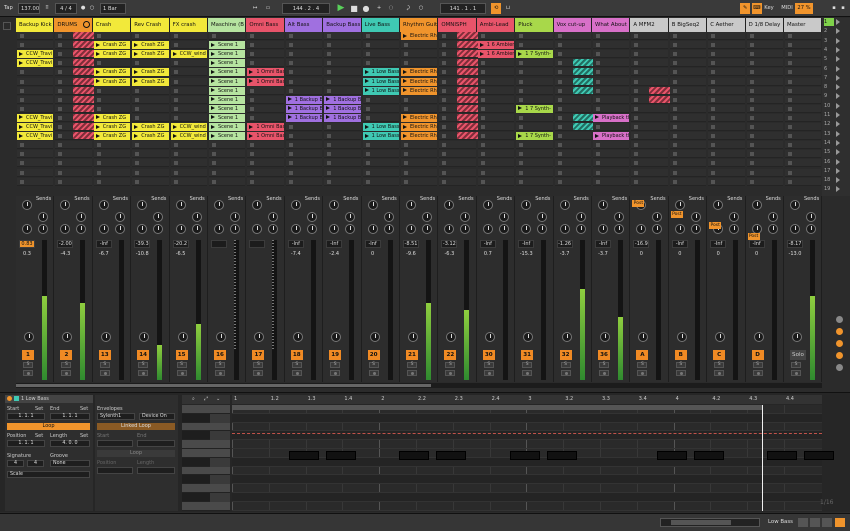 Image resolution: width=850 pixels, height=531 pixels. What do you see at coordinates (181, 355) in the screenshot?
I see `track-activator-button: 15` at bounding box center [181, 355].